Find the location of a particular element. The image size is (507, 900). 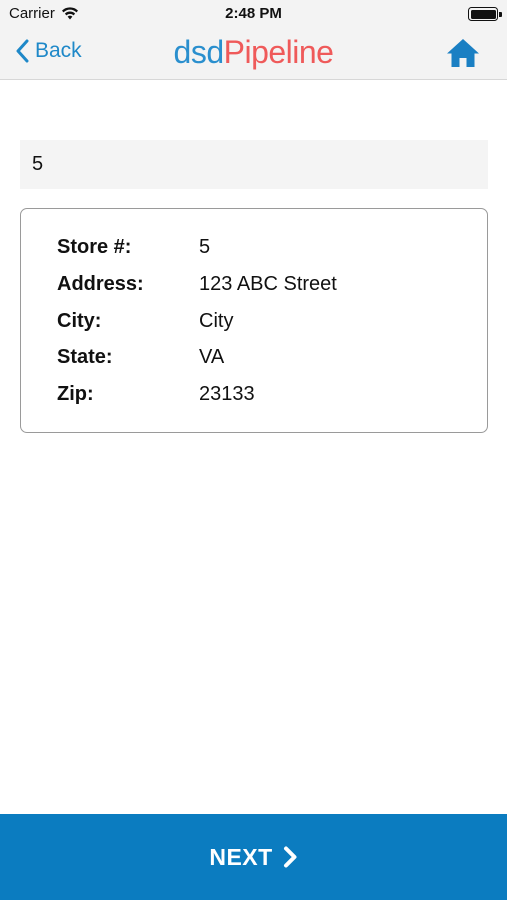

info-label: Zip: is located at coordinates (75, 394).